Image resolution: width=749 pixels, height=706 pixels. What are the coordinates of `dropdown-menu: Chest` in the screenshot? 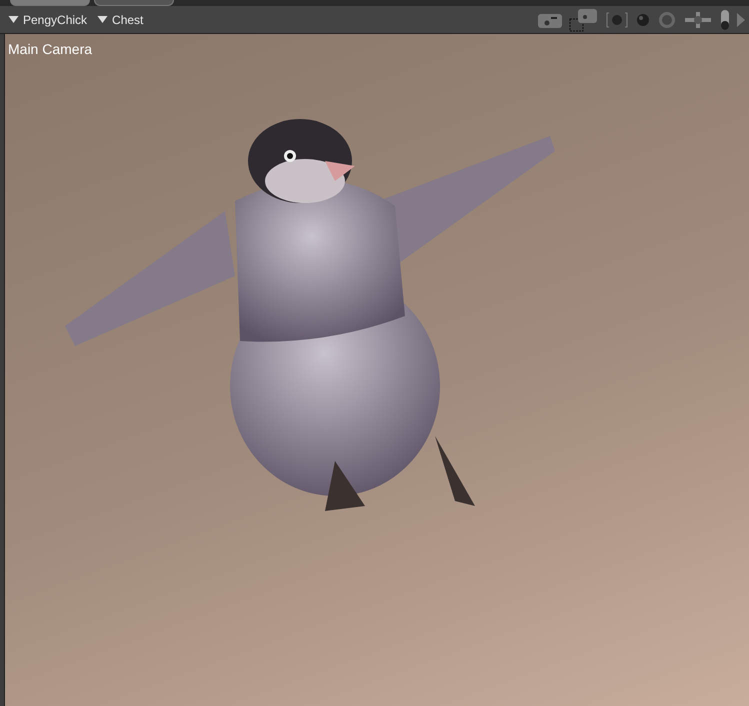 It's located at (120, 19).